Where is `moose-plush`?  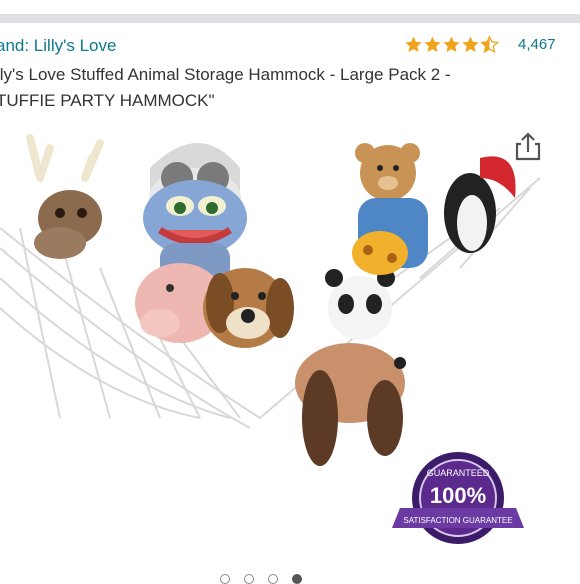
moose-plush is located at coordinates (65, 196).